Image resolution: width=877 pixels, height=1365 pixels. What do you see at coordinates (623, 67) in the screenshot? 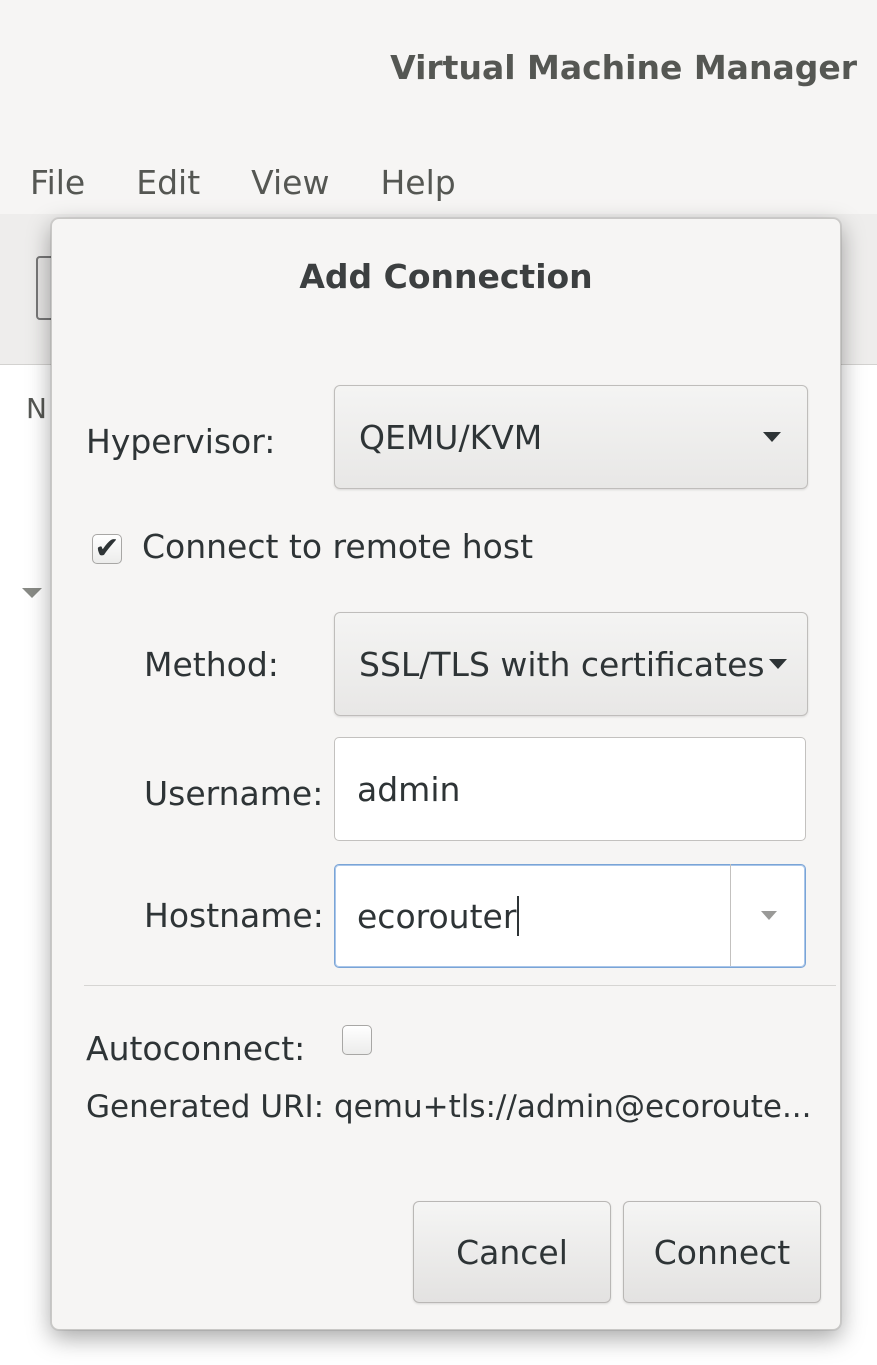
I see `window-title: Virtual Machine Manager` at bounding box center [623, 67].